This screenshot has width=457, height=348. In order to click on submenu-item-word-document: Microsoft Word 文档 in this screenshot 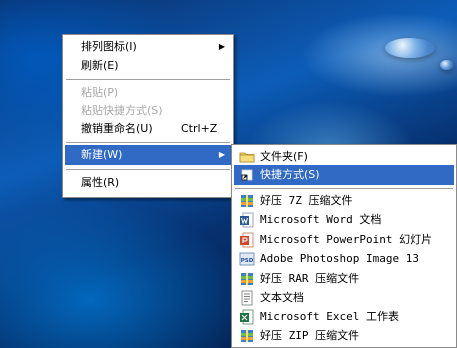, I will do `click(344, 220)`.